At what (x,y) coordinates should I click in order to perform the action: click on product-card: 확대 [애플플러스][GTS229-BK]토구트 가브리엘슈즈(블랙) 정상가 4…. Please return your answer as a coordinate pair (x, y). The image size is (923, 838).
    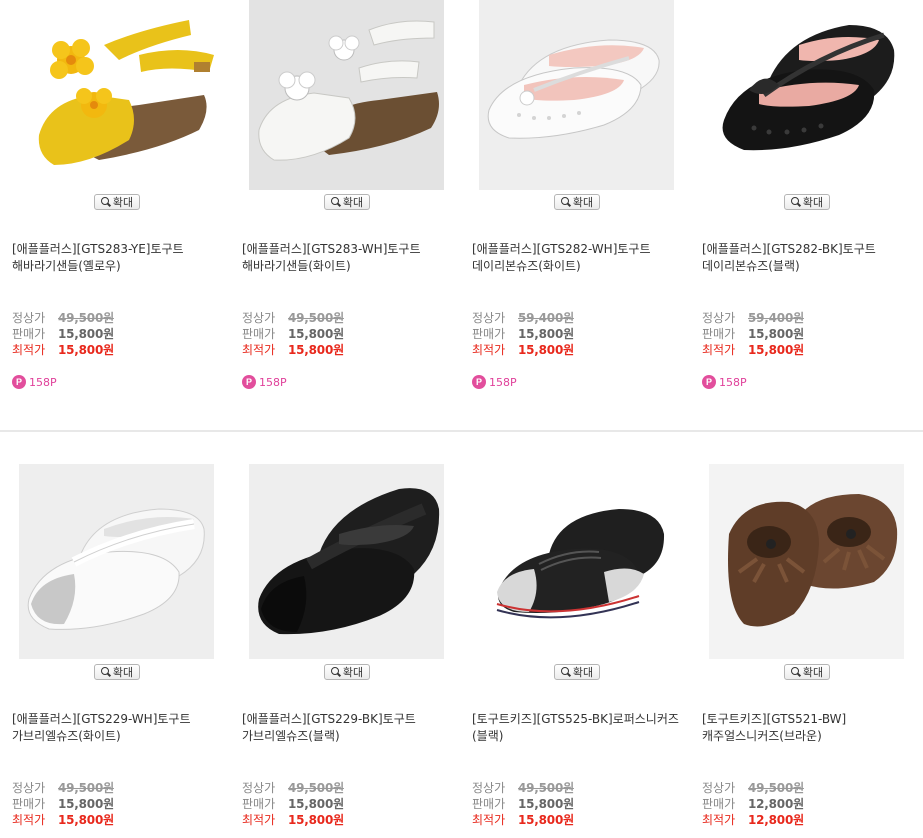
    Looking at the image, I should click on (345, 635).